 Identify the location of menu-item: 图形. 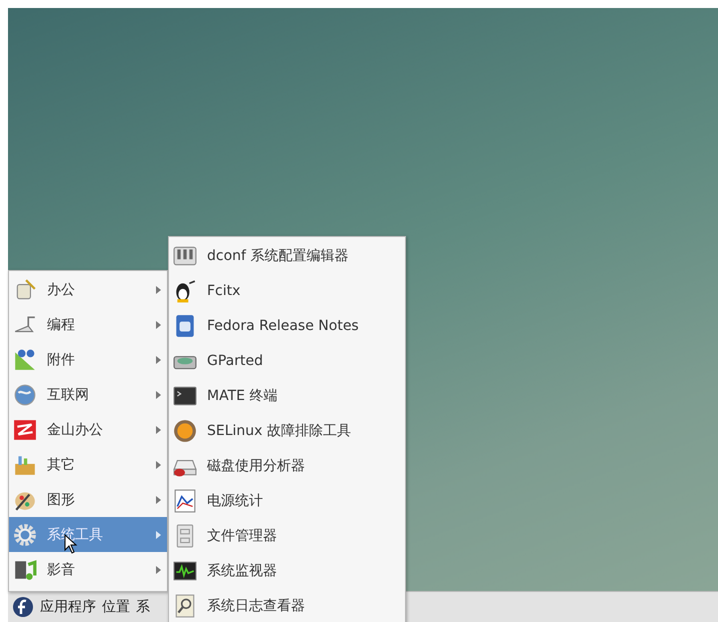
(88, 499).